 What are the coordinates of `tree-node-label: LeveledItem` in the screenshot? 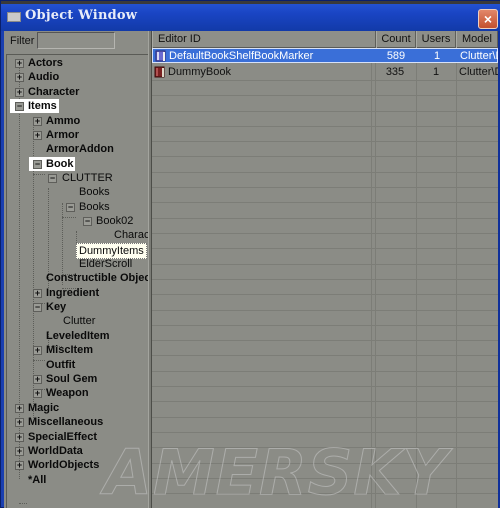 It's located at (78, 336).